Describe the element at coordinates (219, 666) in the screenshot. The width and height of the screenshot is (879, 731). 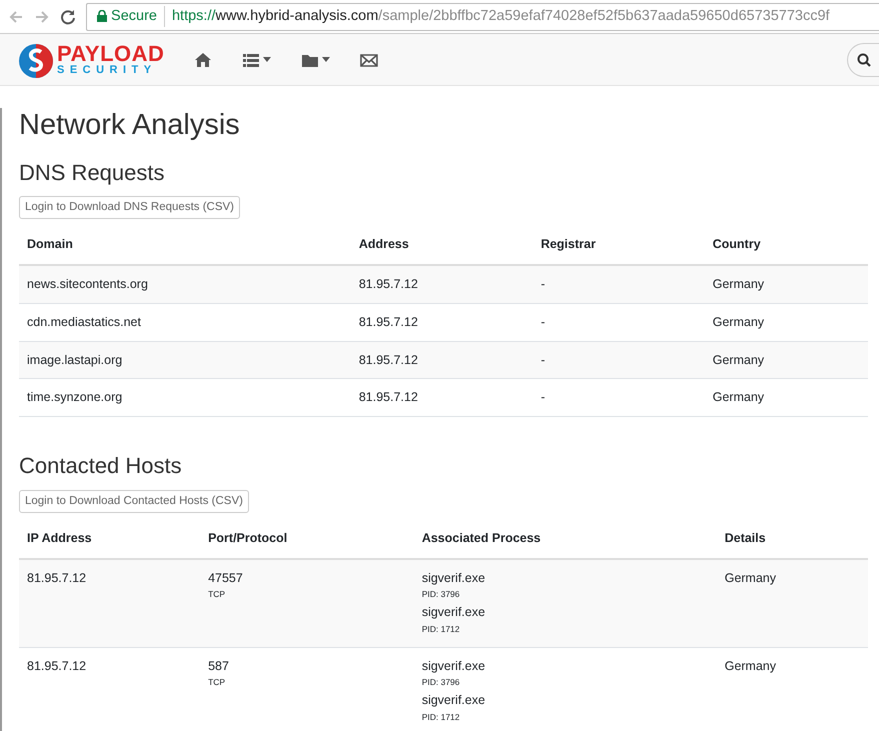
I see `port-number: 587` at that location.